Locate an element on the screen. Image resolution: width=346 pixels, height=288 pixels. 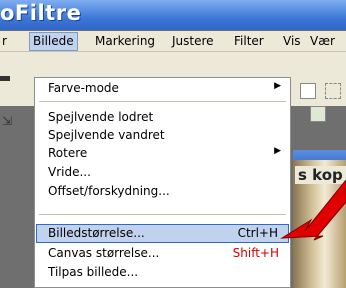
toolbar-tool-icon is located at coordinates (308, 91).